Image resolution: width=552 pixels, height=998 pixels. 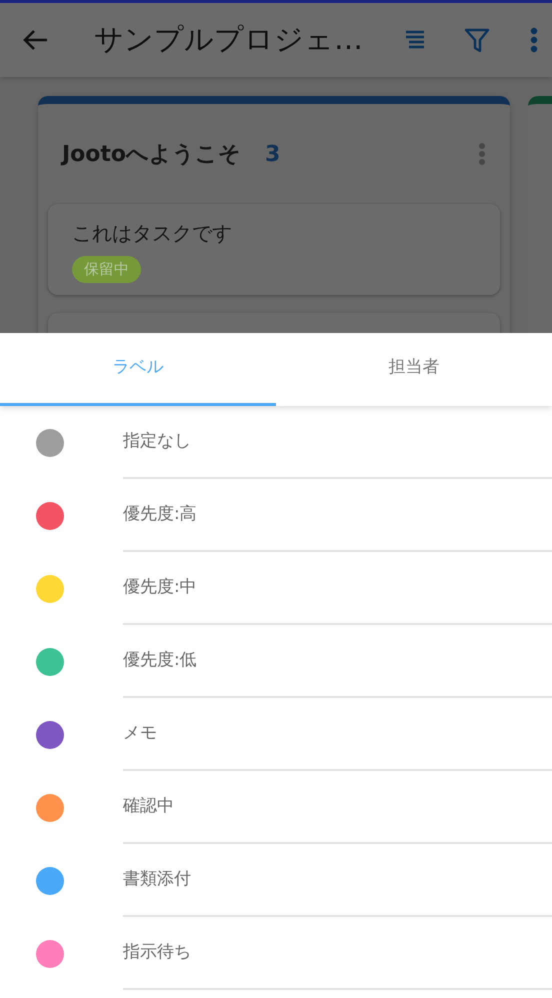 I want to click on label-option: 優先度:低, so click(x=337, y=661).